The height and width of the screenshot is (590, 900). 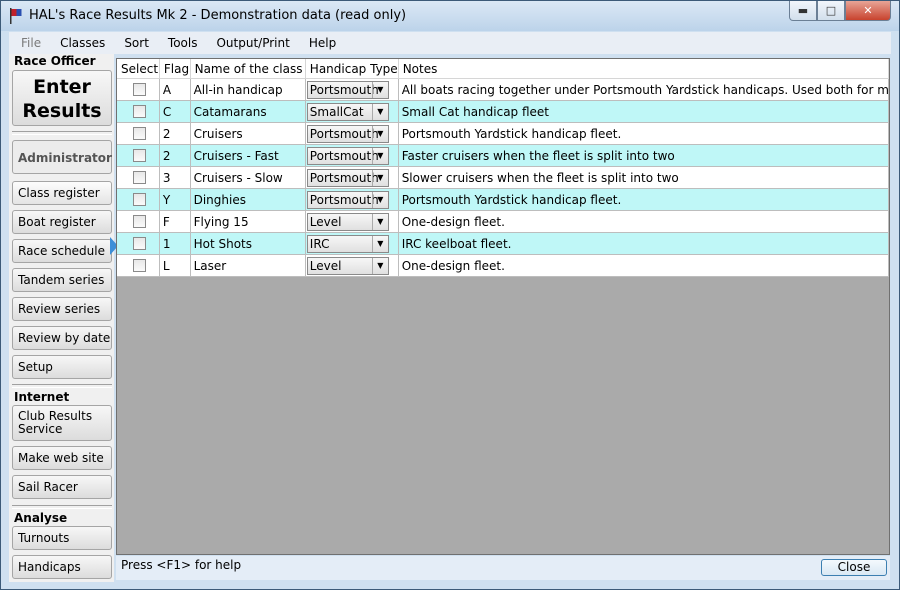 I want to click on class-name-cell: All-in handicap, so click(x=248, y=89).